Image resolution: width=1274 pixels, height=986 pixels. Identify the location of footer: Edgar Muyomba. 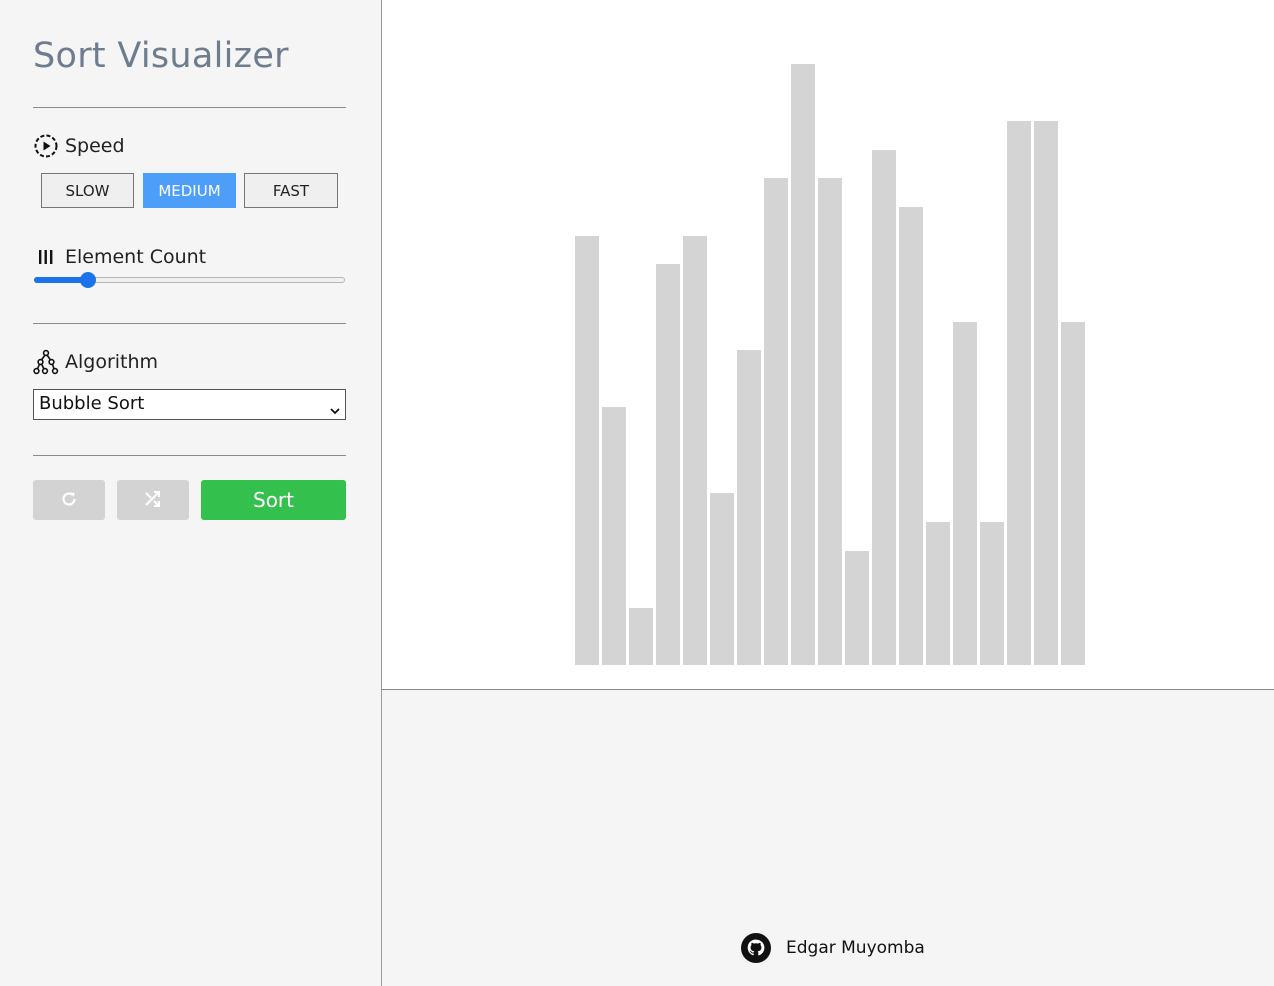
(832, 948).